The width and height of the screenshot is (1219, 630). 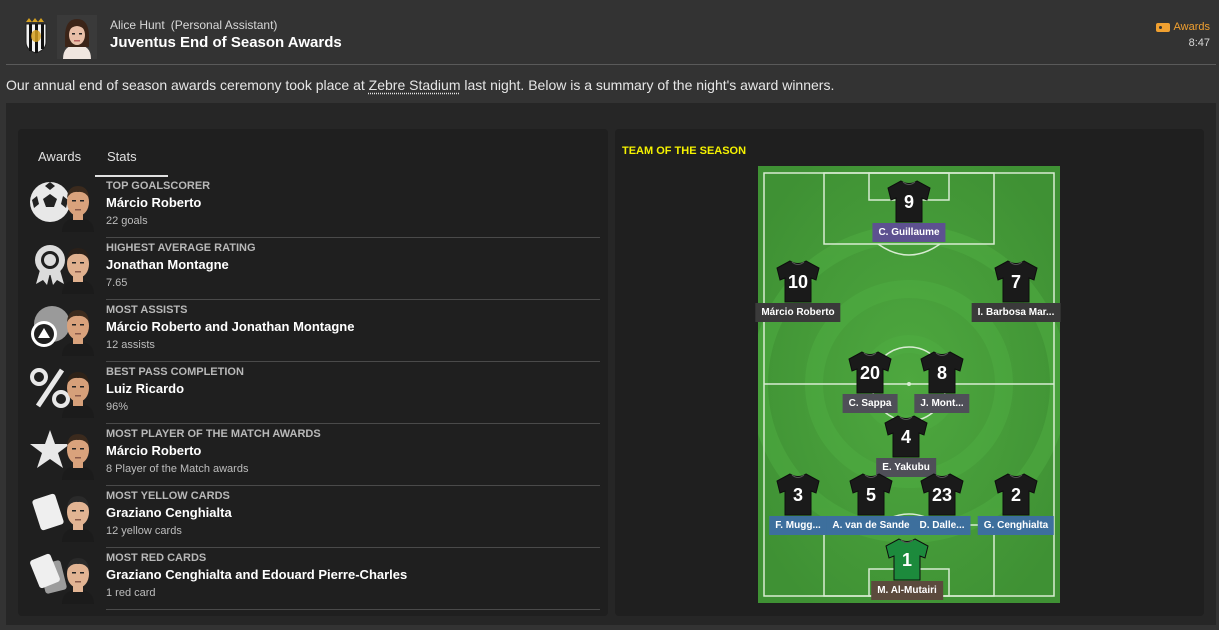 What do you see at coordinates (117, 283) in the screenshot?
I see `stat-value: 7.65` at bounding box center [117, 283].